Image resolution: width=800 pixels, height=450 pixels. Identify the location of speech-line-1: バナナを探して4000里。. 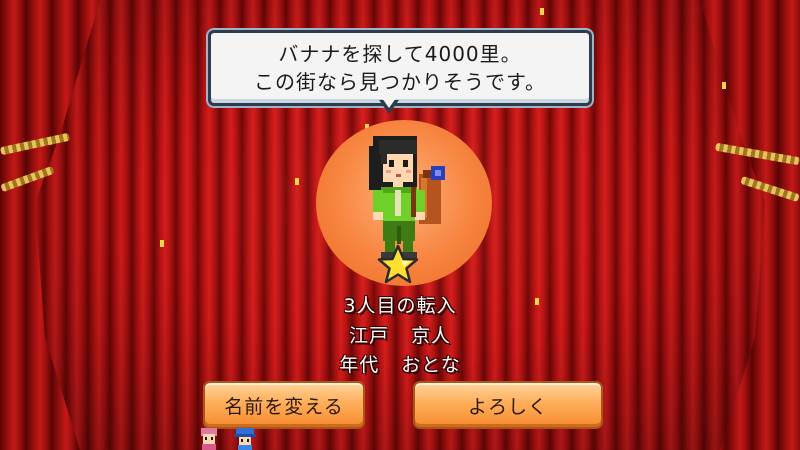
(400, 54).